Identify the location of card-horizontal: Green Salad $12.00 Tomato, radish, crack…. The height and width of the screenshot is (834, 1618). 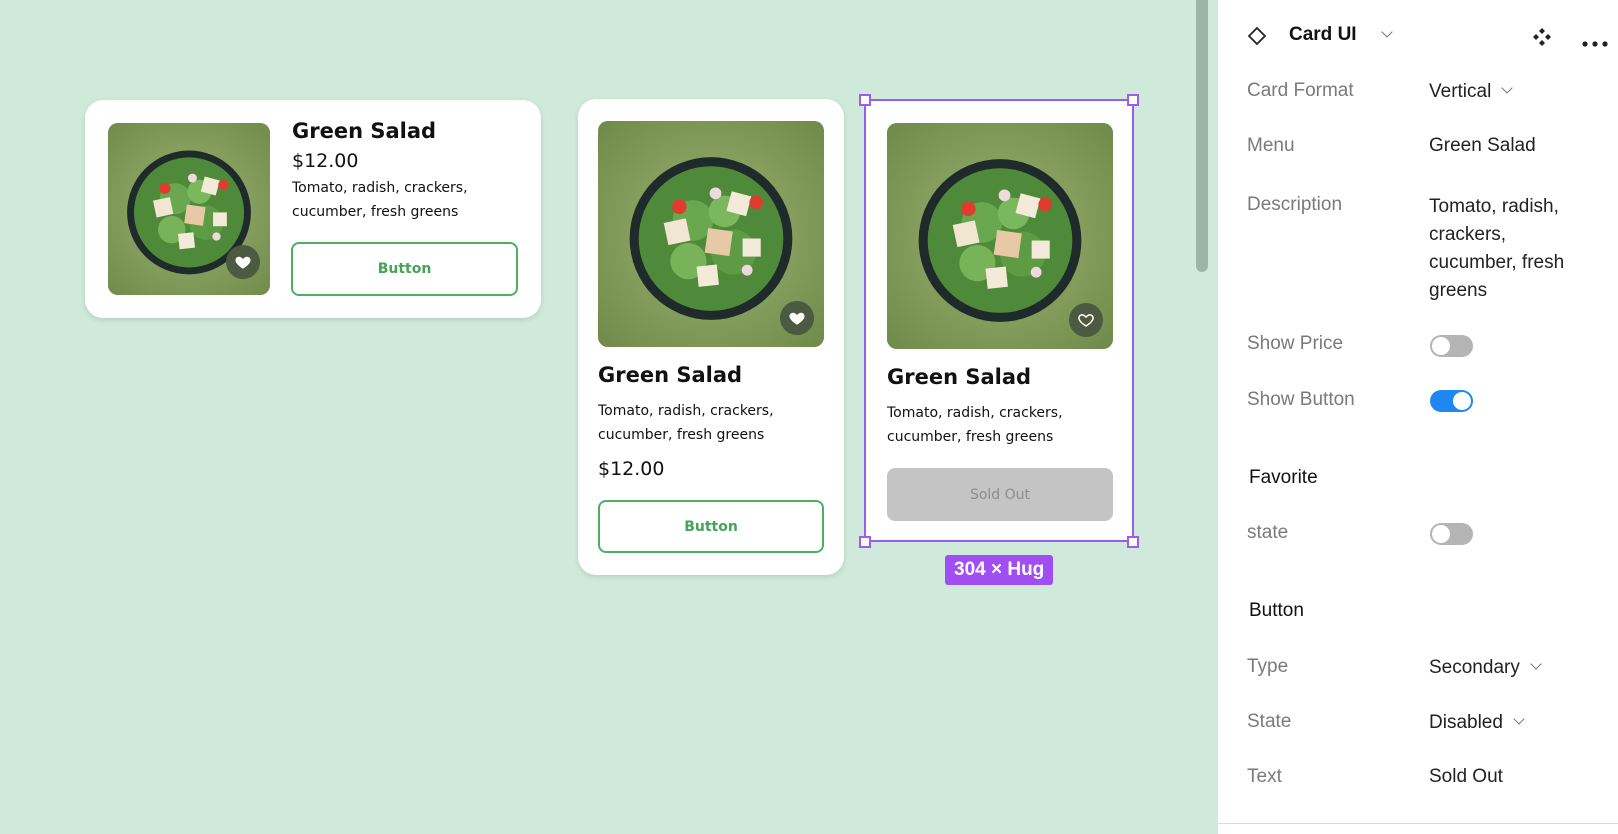
(313, 209).